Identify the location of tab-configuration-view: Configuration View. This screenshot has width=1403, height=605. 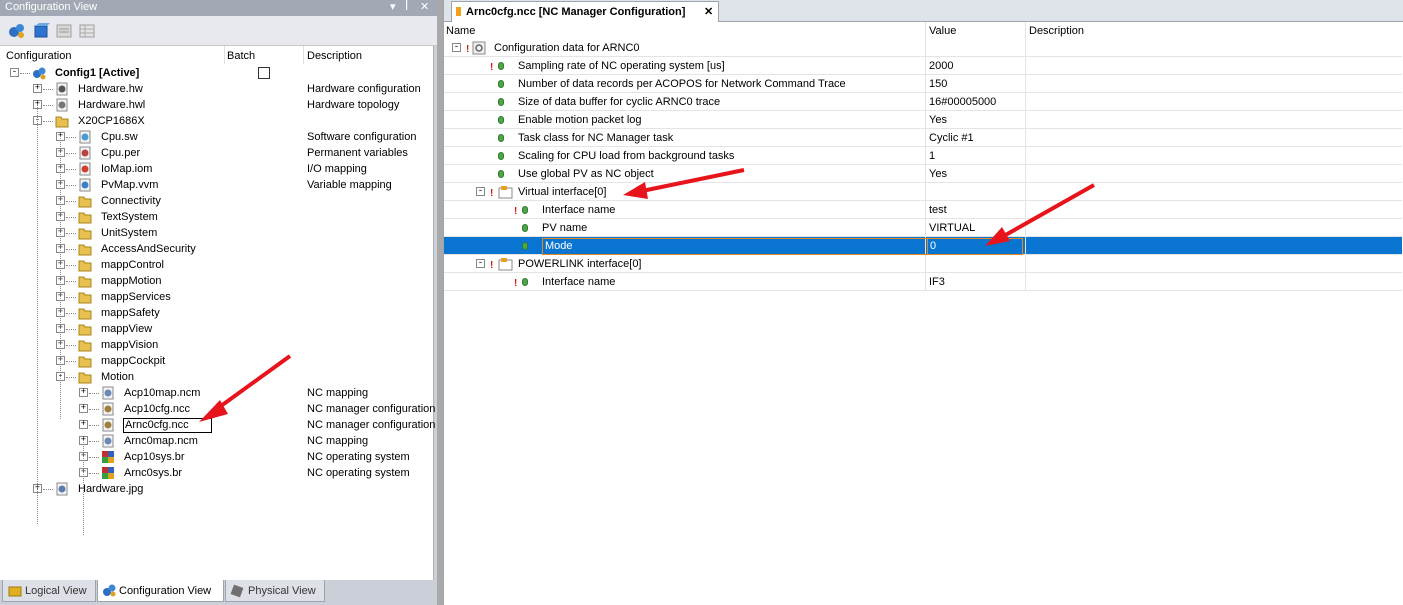
(160, 591).